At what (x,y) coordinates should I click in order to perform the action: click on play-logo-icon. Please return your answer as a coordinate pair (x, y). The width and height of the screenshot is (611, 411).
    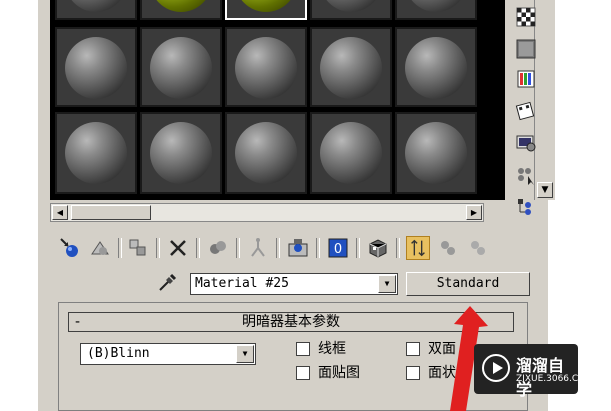
    Looking at the image, I should click on (496, 368).